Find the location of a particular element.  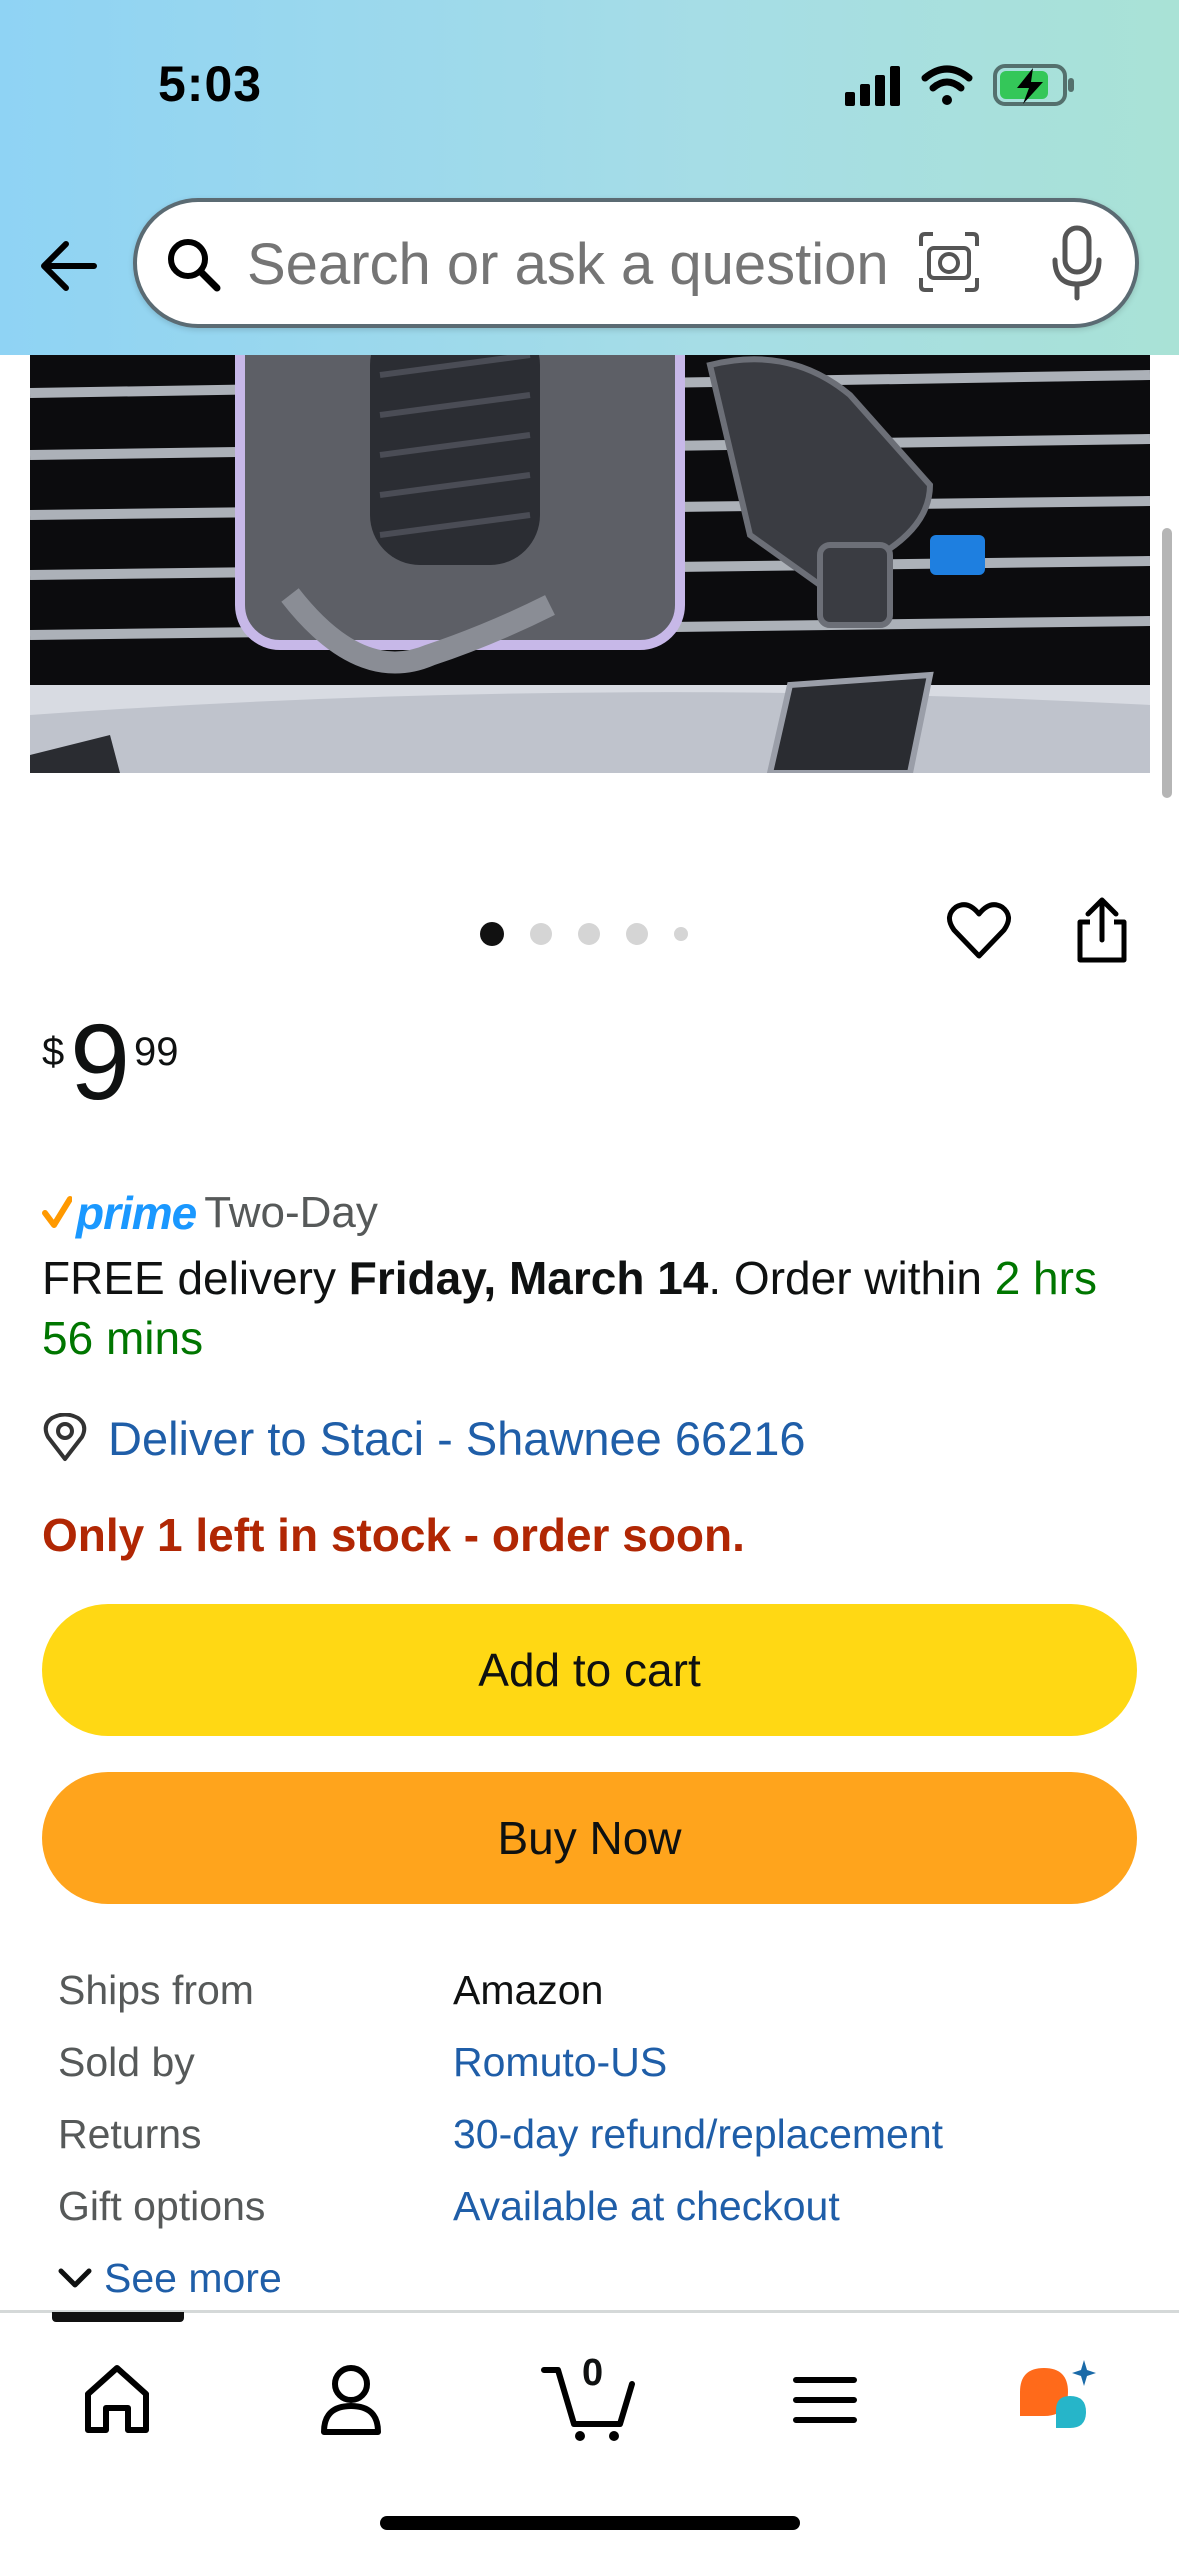

signal-icon is located at coordinates (872, 86).